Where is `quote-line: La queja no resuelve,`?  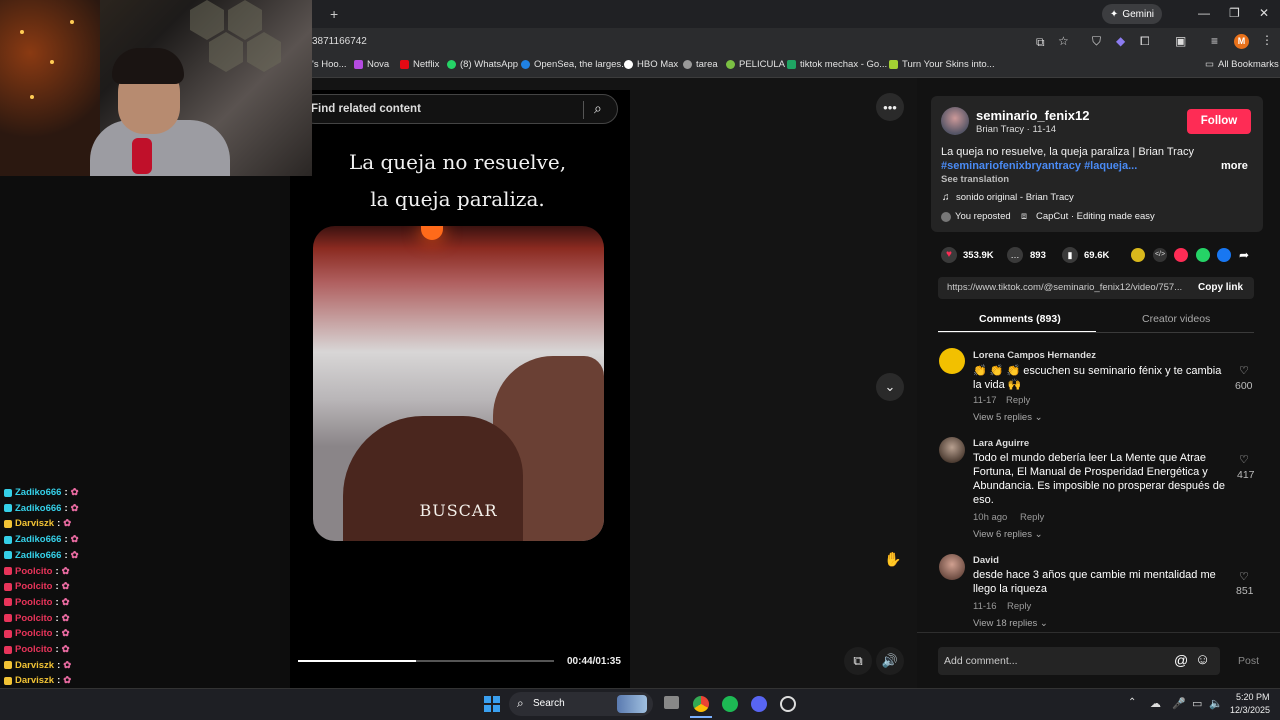 quote-line: La queja no resuelve, is located at coordinates (457, 162).